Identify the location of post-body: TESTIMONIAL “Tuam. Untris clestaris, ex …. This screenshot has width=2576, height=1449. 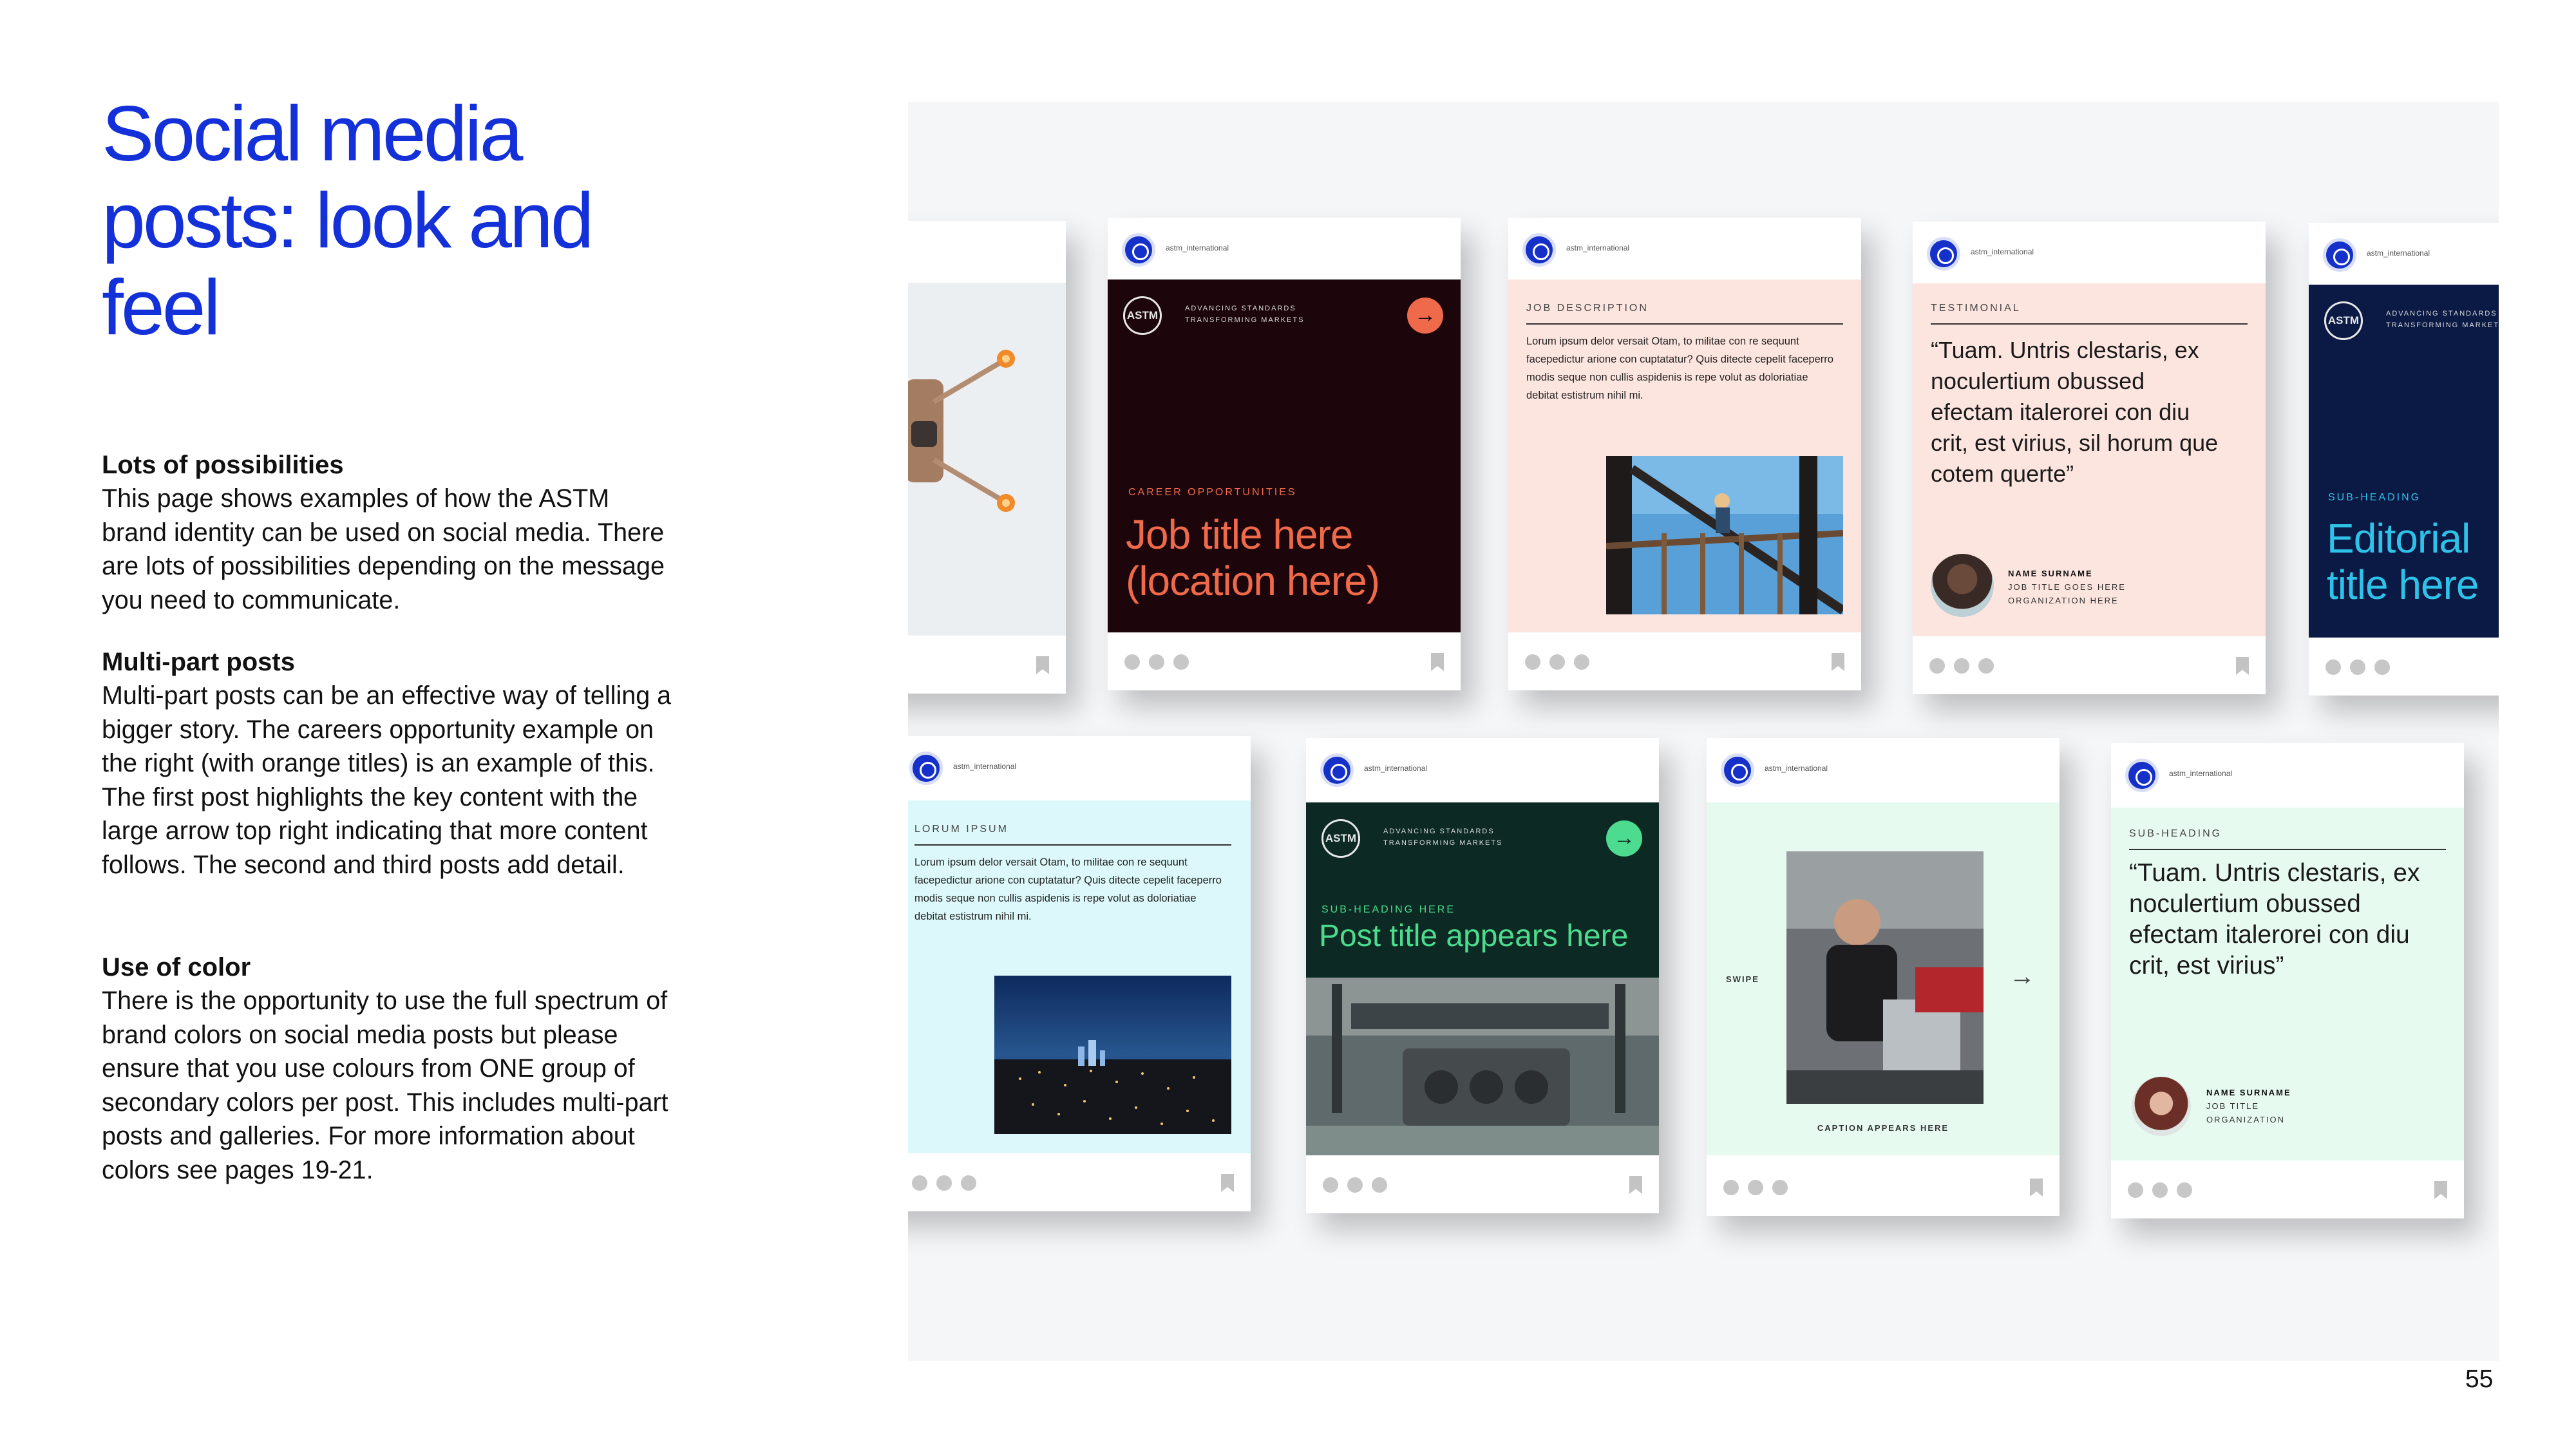
(2089, 460).